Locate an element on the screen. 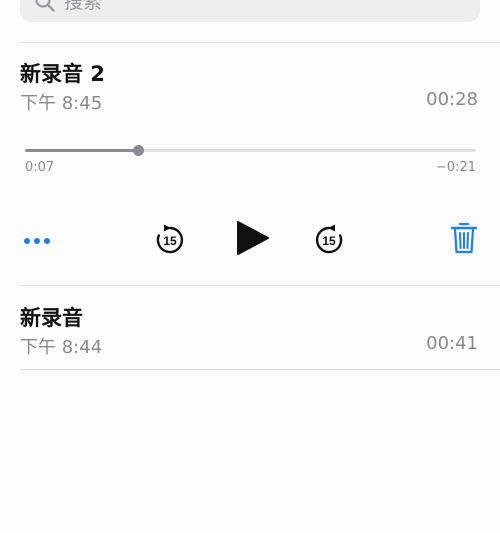  play-button is located at coordinates (252, 240).